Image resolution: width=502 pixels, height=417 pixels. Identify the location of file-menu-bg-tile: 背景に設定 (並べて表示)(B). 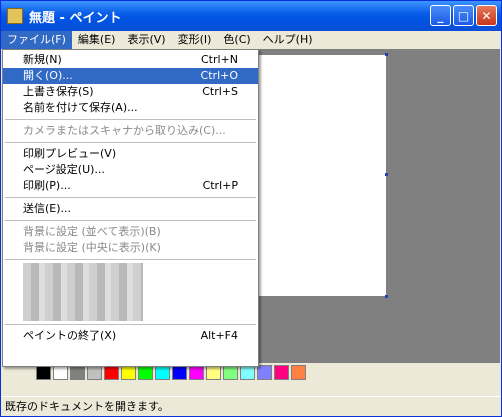
(130, 232).